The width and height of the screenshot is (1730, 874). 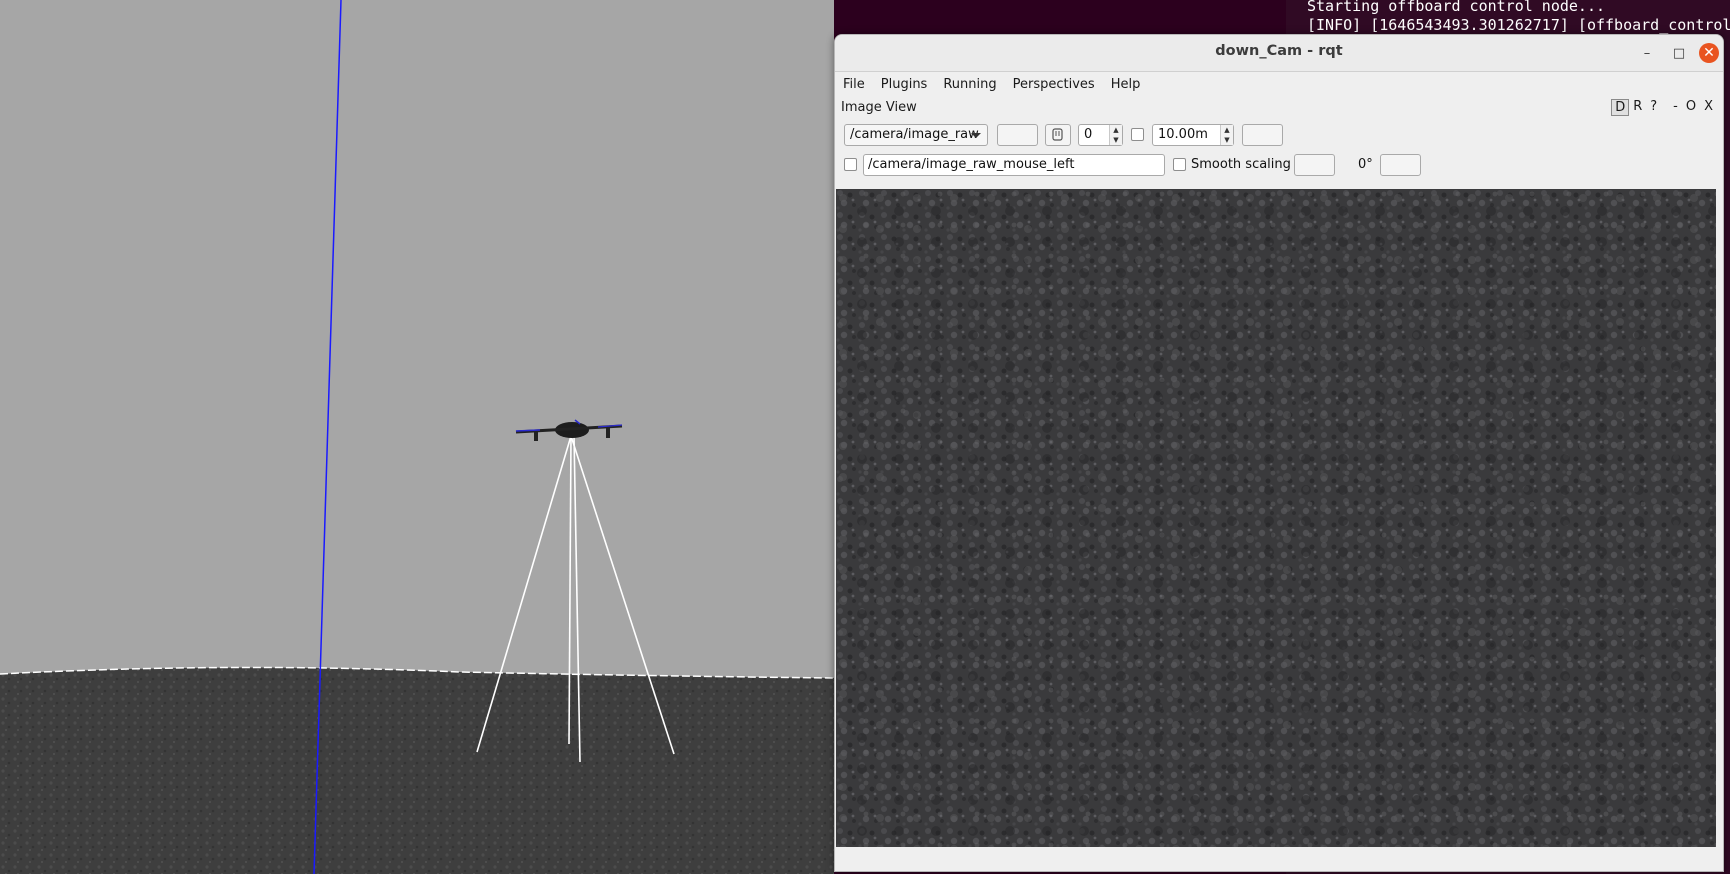 I want to click on dock-toggle-button: D, so click(x=1620, y=107).